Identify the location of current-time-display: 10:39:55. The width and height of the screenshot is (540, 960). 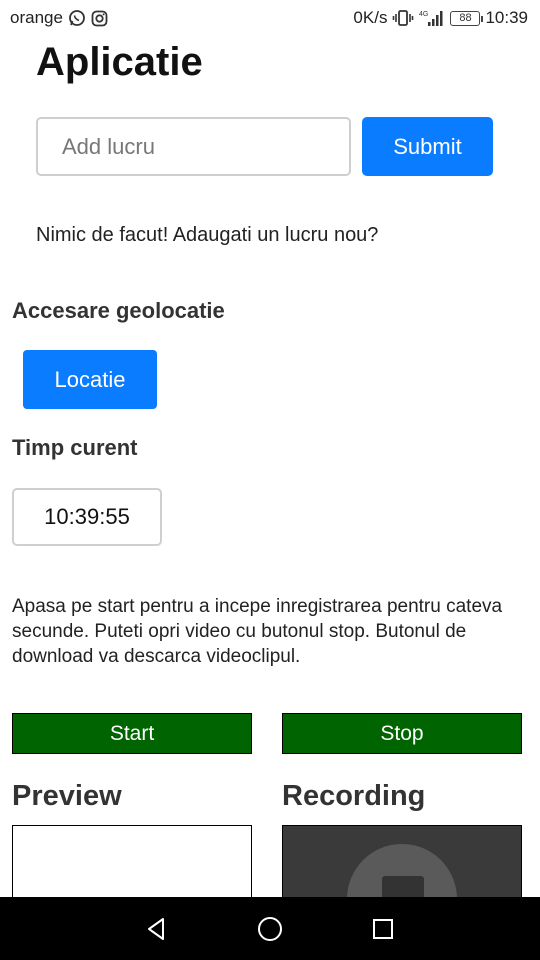
(87, 517).